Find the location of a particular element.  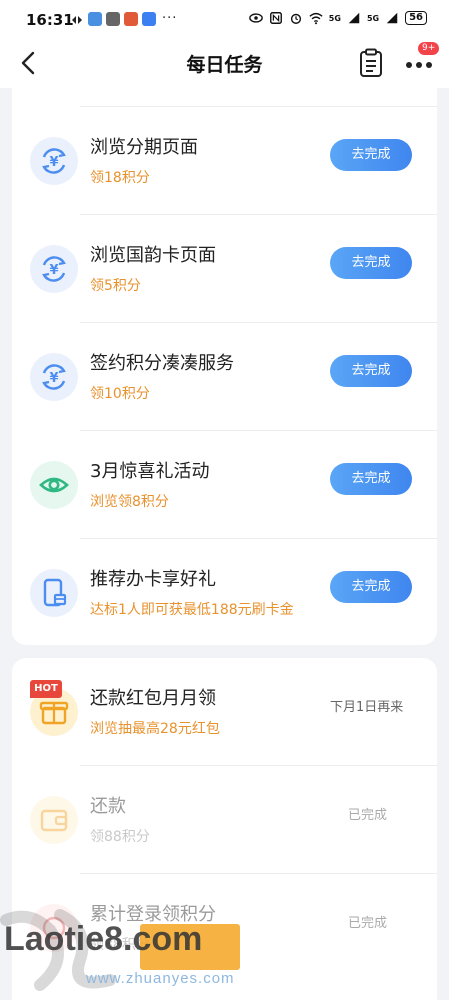

signal-label-1: 5G is located at coordinates (334, 18).